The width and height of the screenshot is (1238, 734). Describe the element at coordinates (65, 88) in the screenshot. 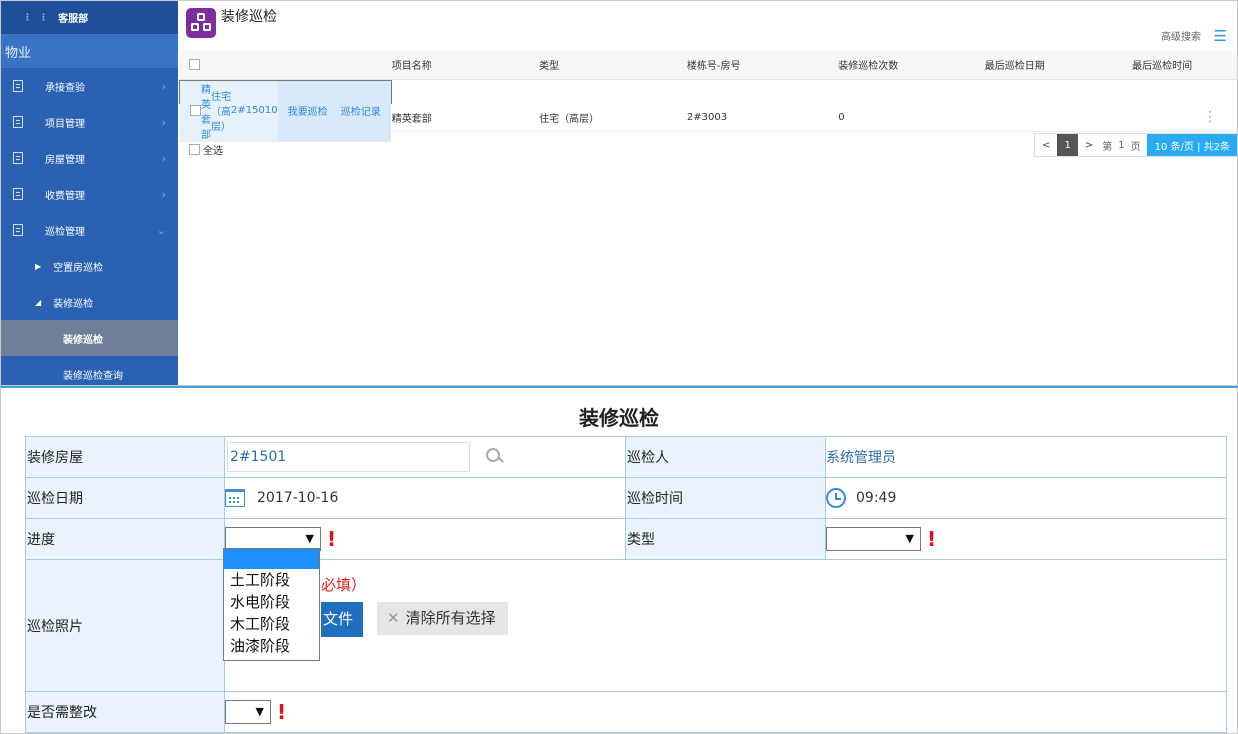

I see `sidebar-item-label: 承接查验` at that location.